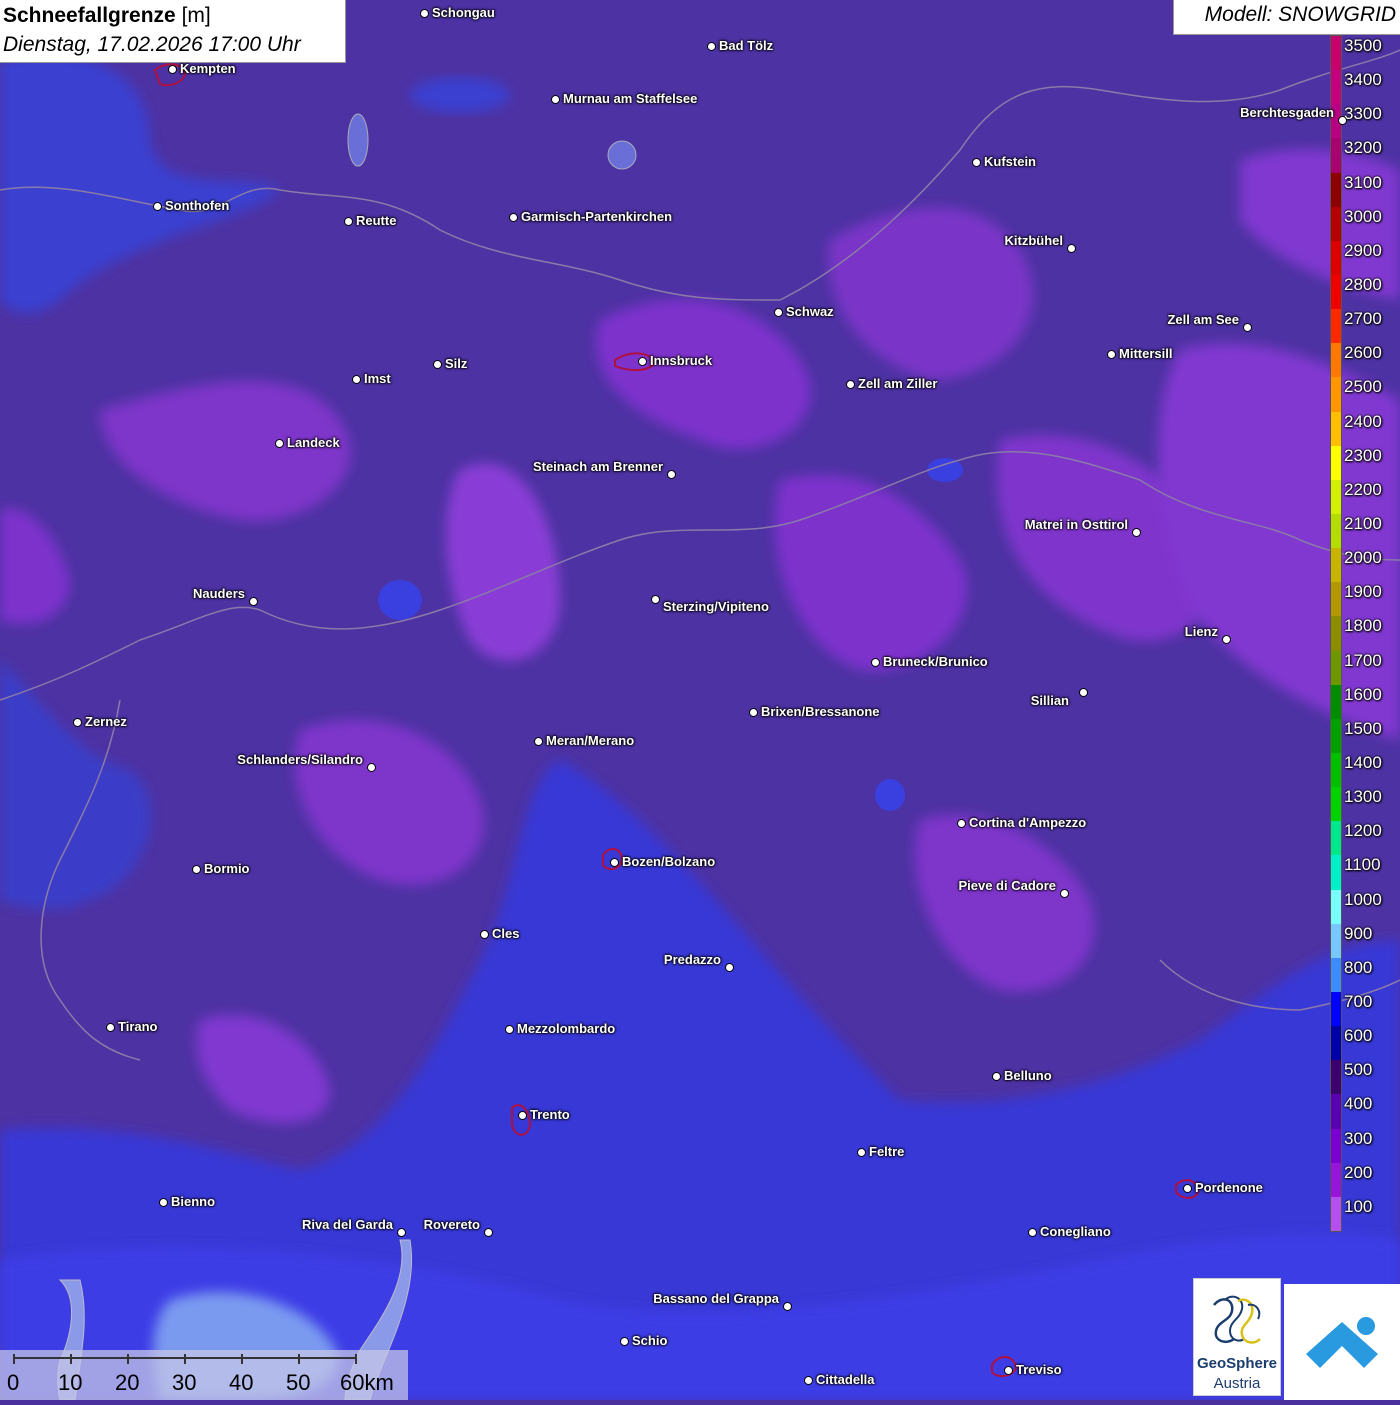 The height and width of the screenshot is (1405, 1400). What do you see at coordinates (1028, 1075) in the screenshot?
I see `city-label: Belluno` at bounding box center [1028, 1075].